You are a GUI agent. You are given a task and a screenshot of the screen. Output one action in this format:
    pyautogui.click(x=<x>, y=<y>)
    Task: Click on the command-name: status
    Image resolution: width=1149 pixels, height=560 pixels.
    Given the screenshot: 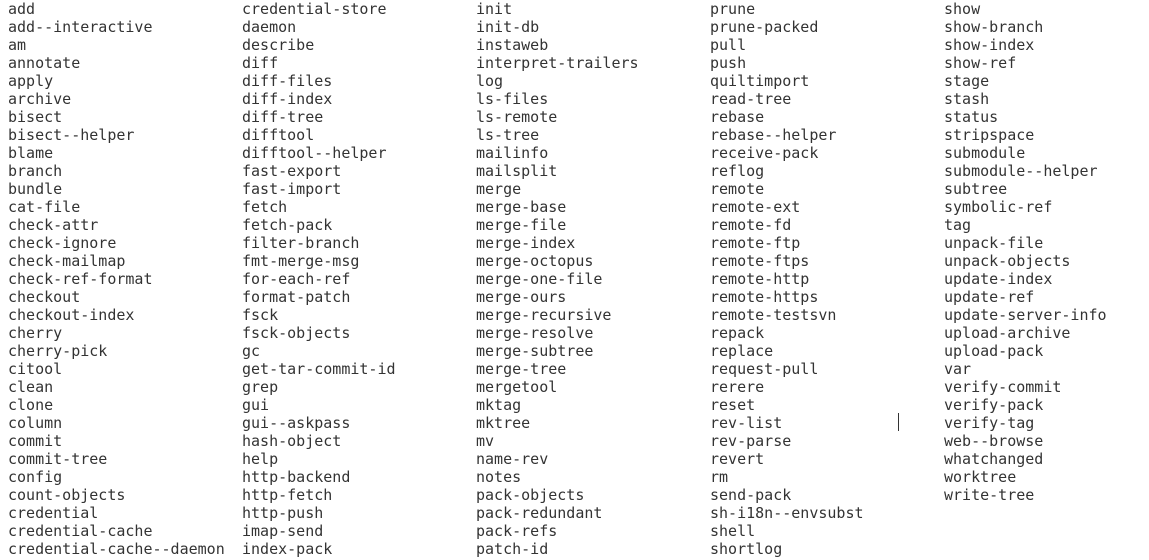 What is the action you would take?
    pyautogui.click(x=971, y=117)
    